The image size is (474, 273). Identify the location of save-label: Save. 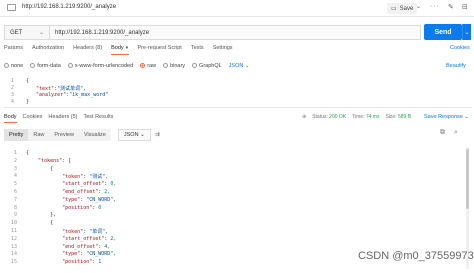
(406, 8).